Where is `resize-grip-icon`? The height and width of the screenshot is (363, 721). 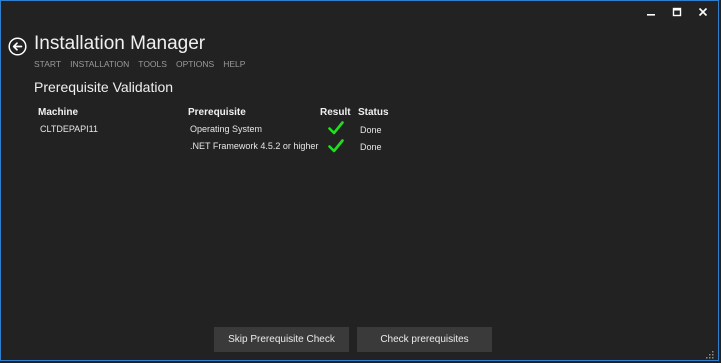
resize-grip-icon is located at coordinates (710, 353).